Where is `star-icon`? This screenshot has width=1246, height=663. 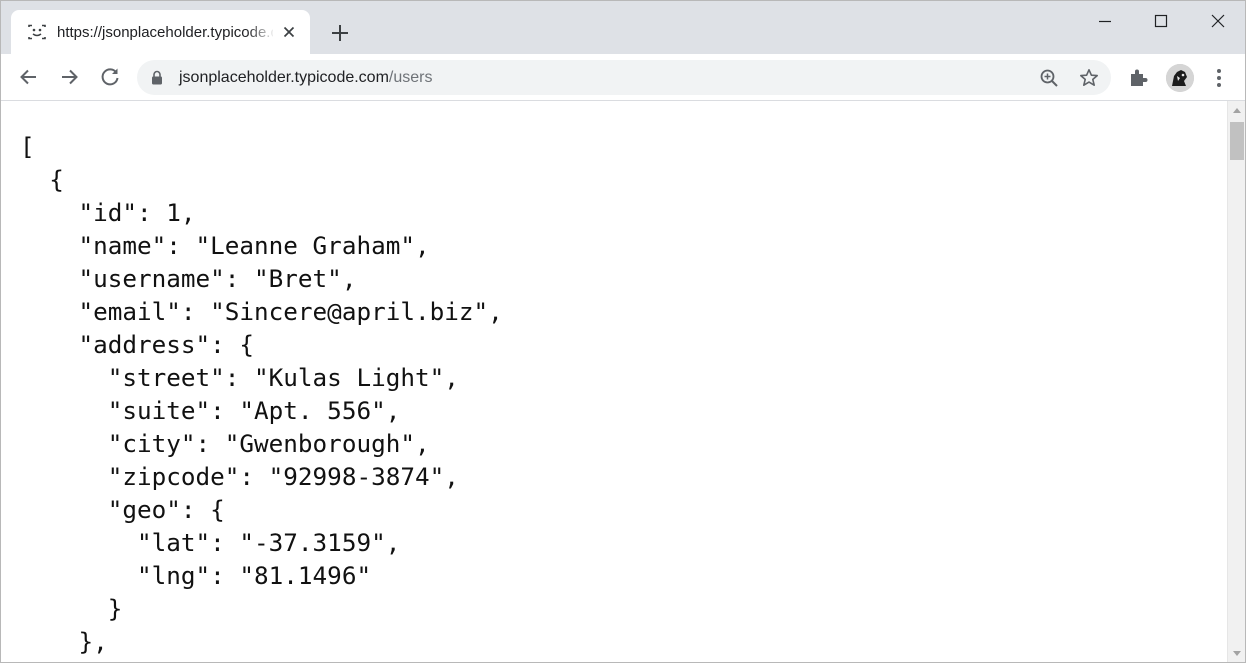 star-icon is located at coordinates (1089, 78).